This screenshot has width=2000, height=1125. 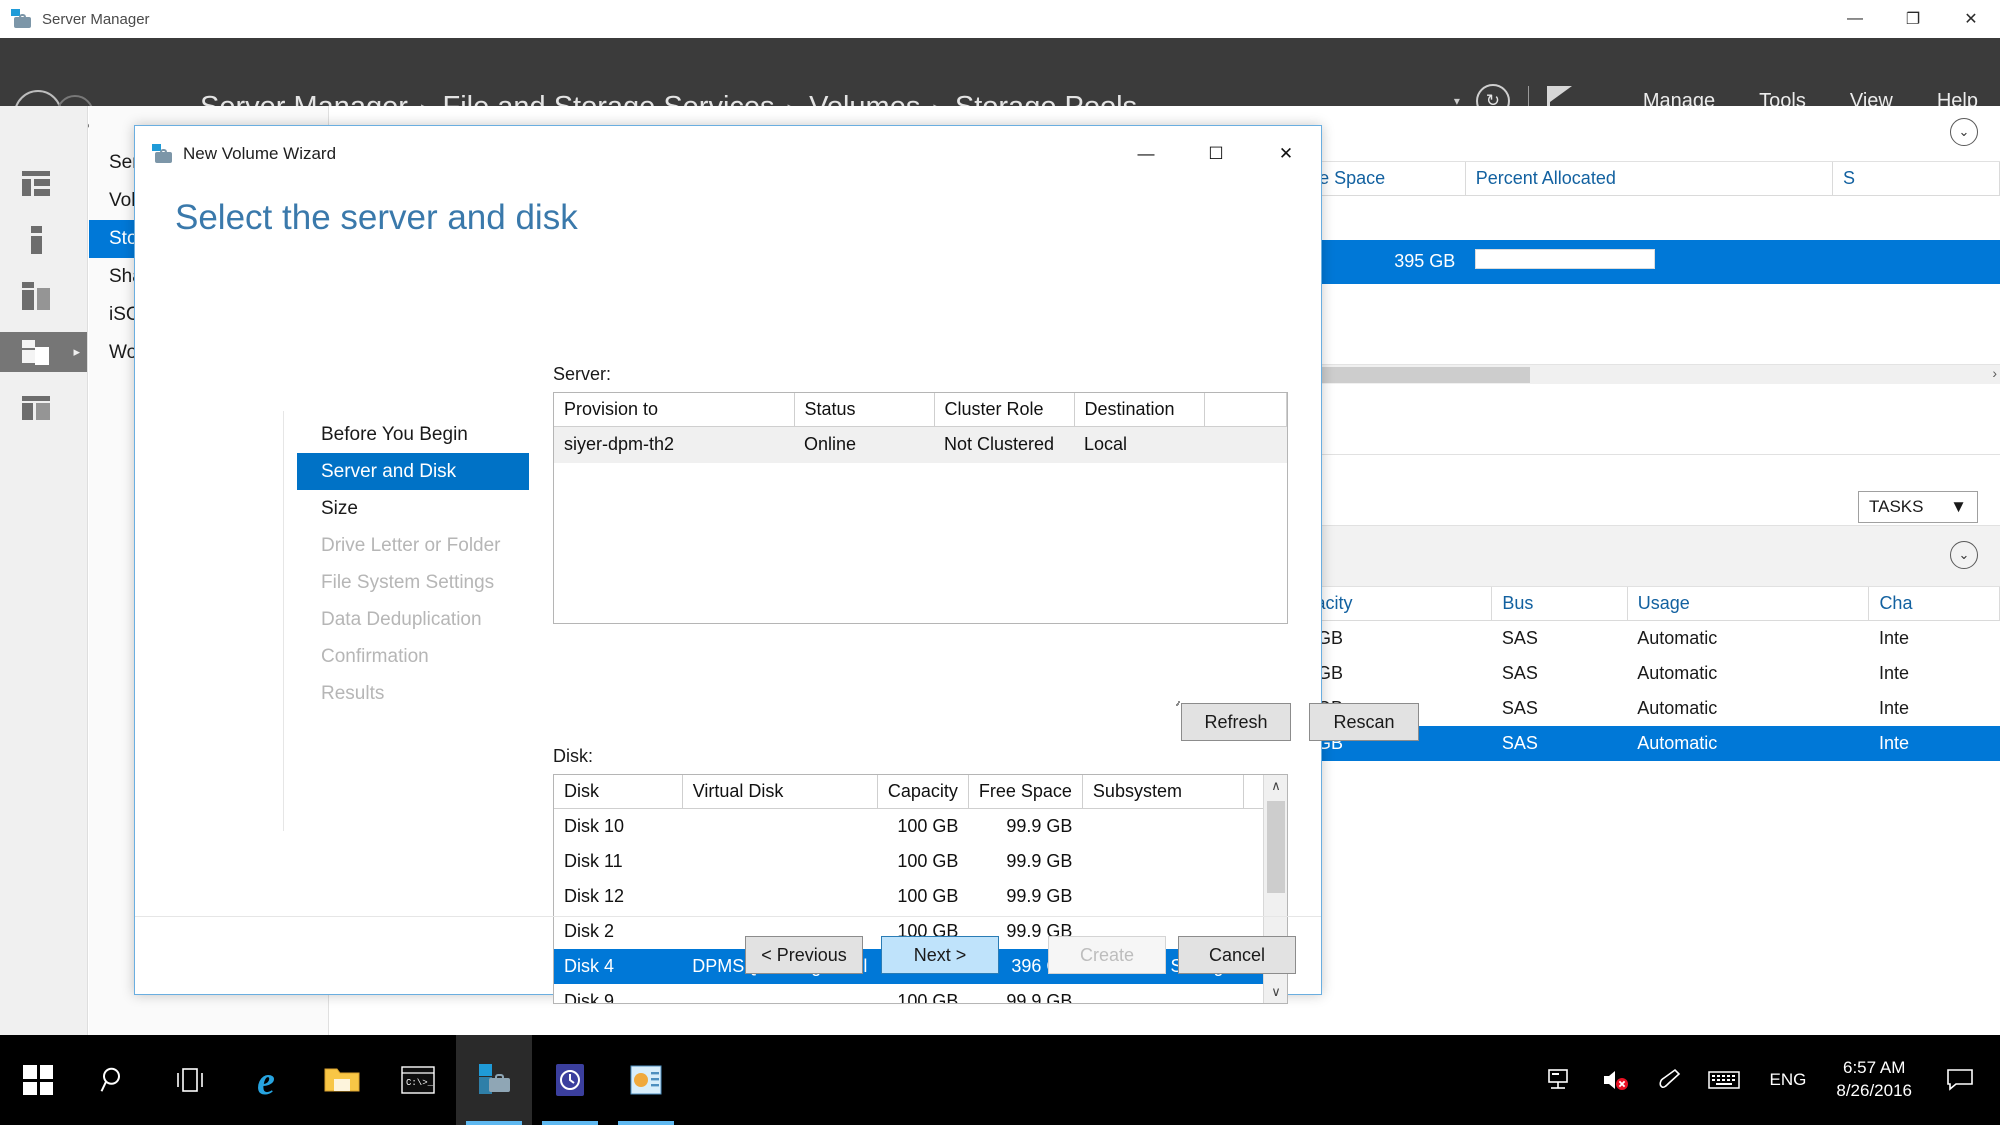 I want to click on sidebar-item-role, so click(x=43, y=408).